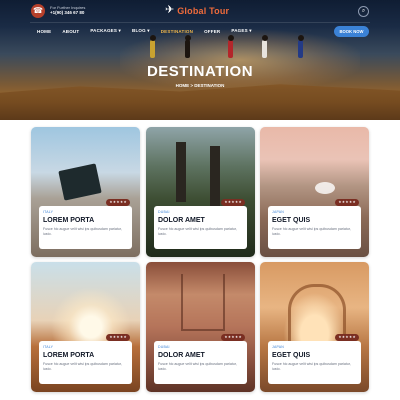 Image resolution: width=400 pixels, height=400 pixels. I want to click on nav-item-about: ABOUT, so click(70, 31).